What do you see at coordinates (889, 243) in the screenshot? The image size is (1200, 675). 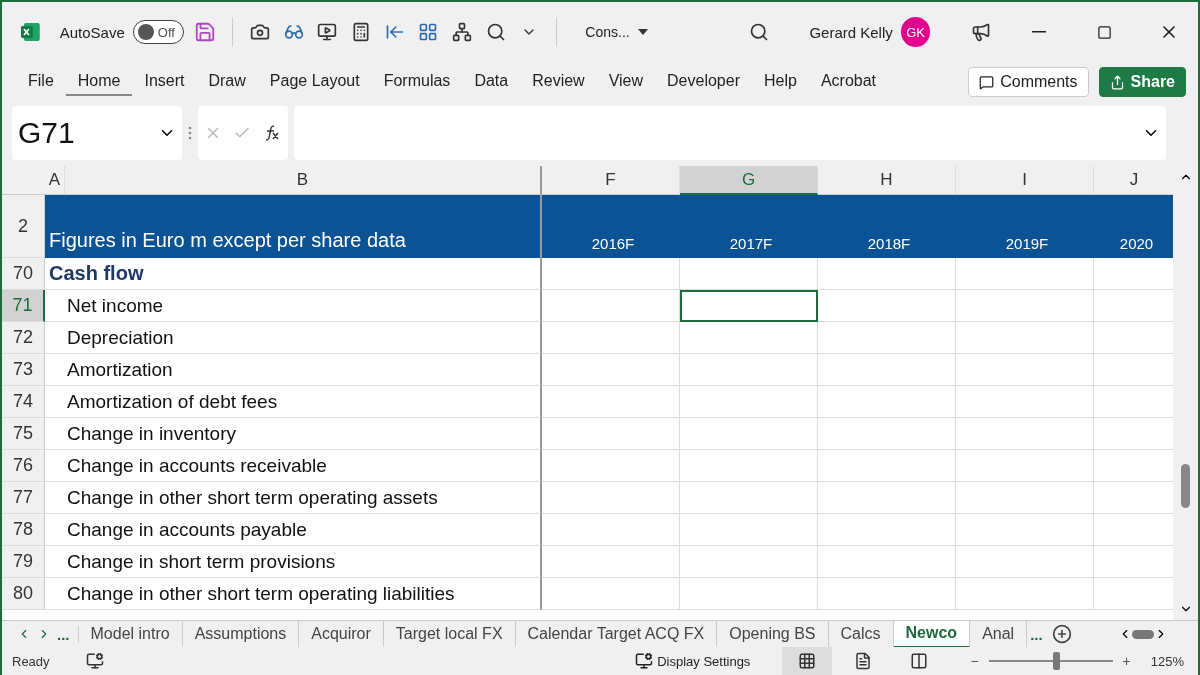 I see `year-label: 2018F` at bounding box center [889, 243].